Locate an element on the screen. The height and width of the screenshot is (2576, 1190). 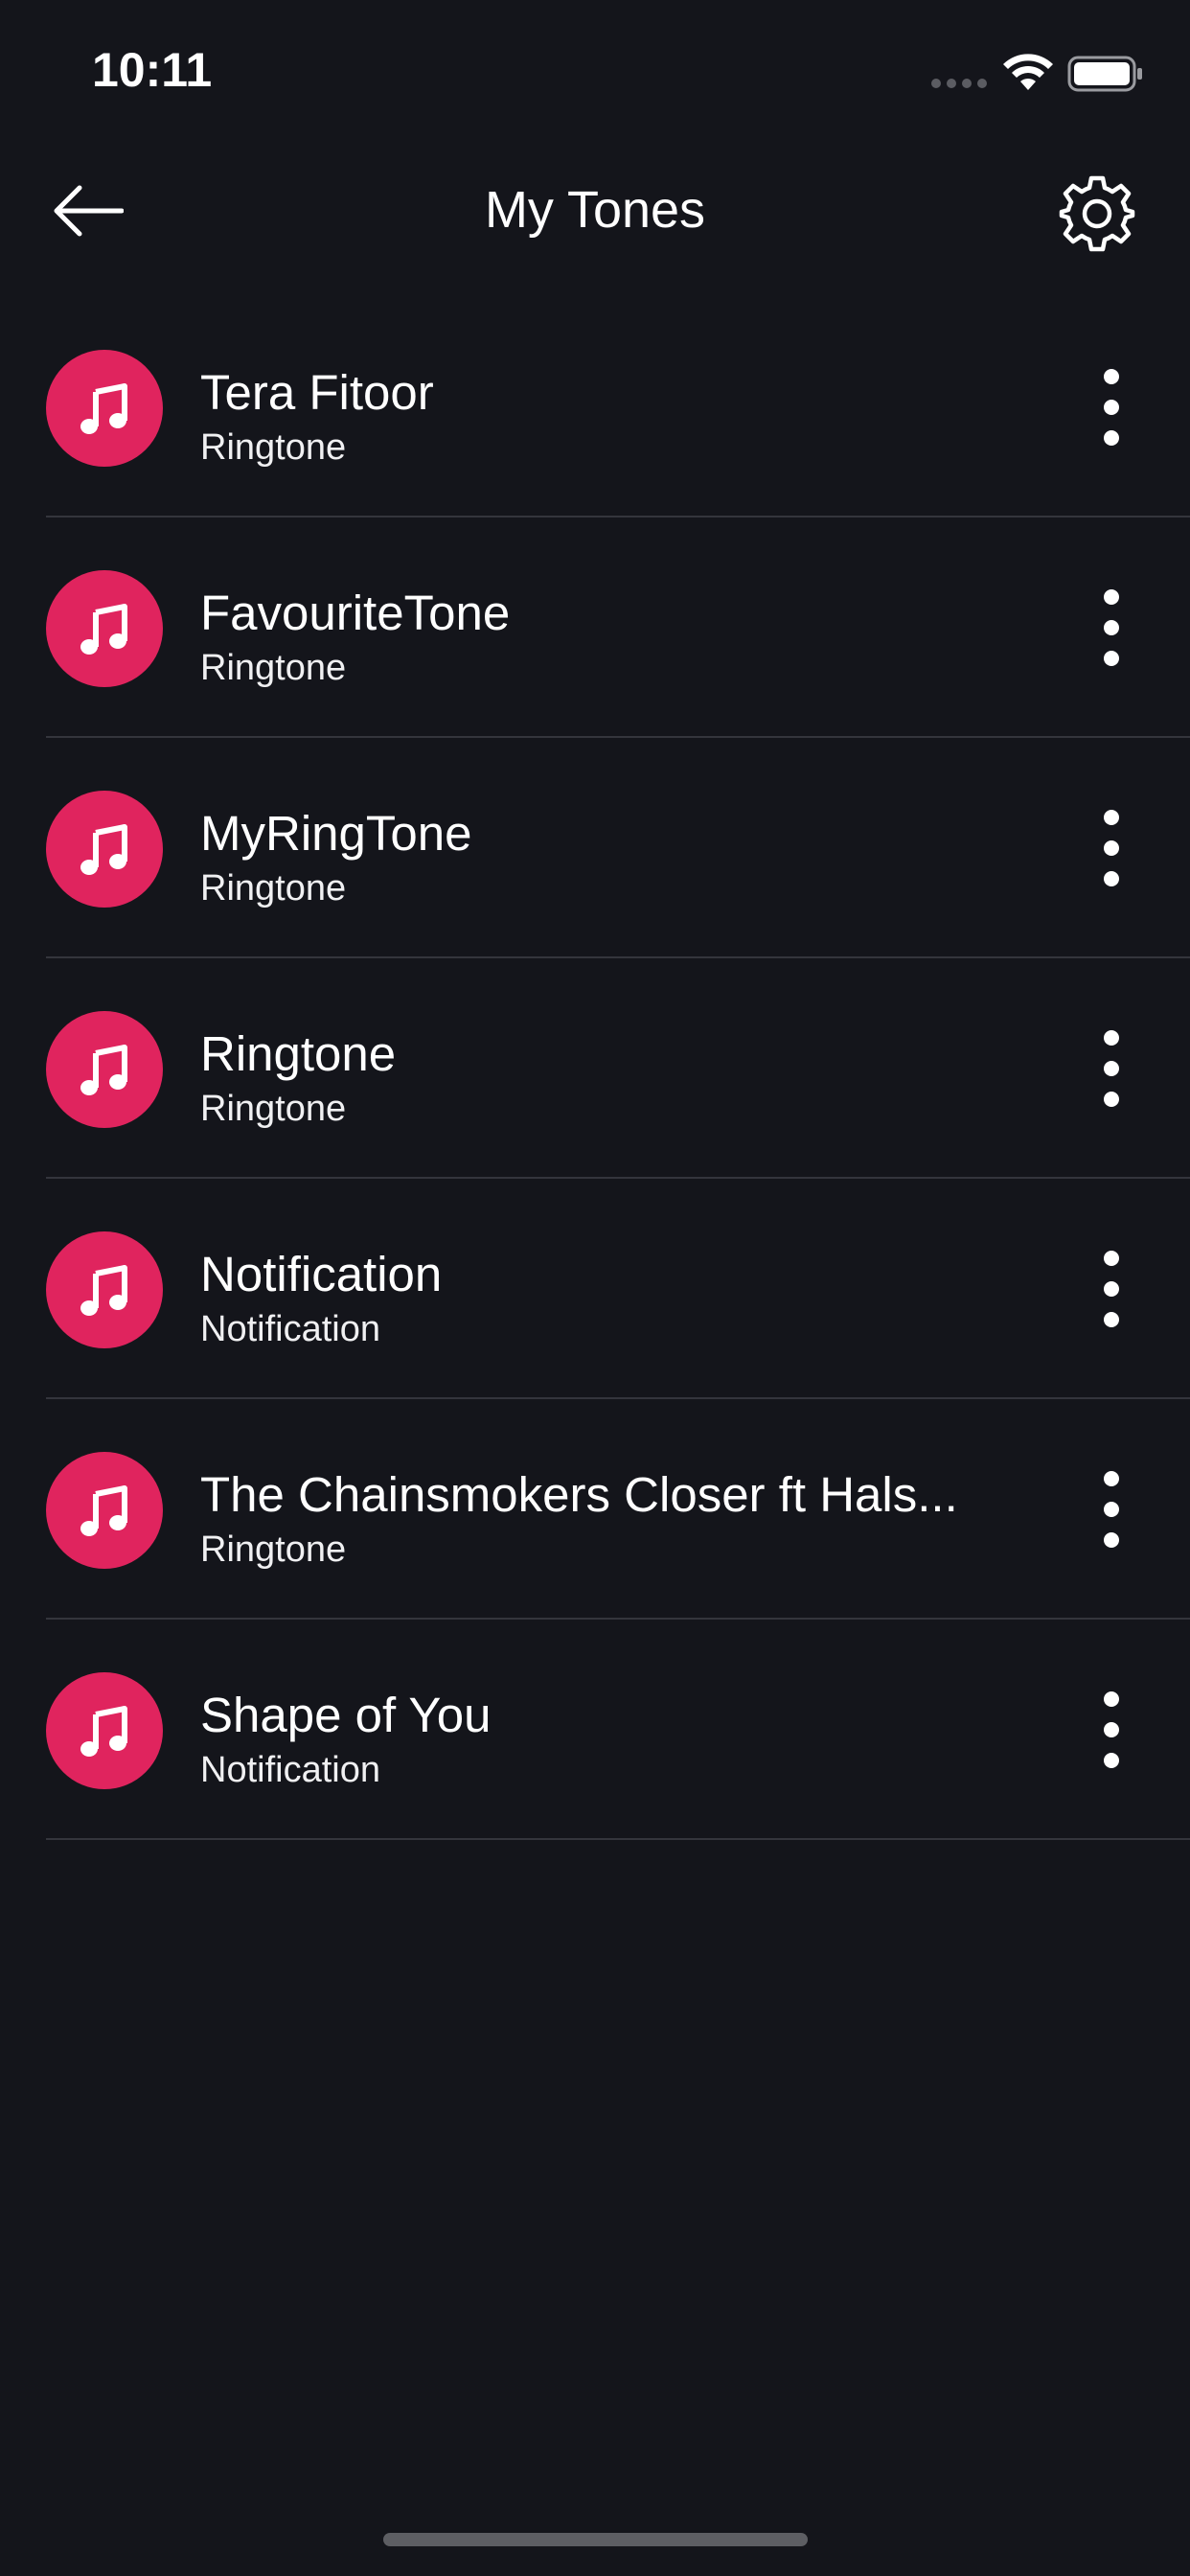
tone-title: Ringtone is located at coordinates (298, 1053).